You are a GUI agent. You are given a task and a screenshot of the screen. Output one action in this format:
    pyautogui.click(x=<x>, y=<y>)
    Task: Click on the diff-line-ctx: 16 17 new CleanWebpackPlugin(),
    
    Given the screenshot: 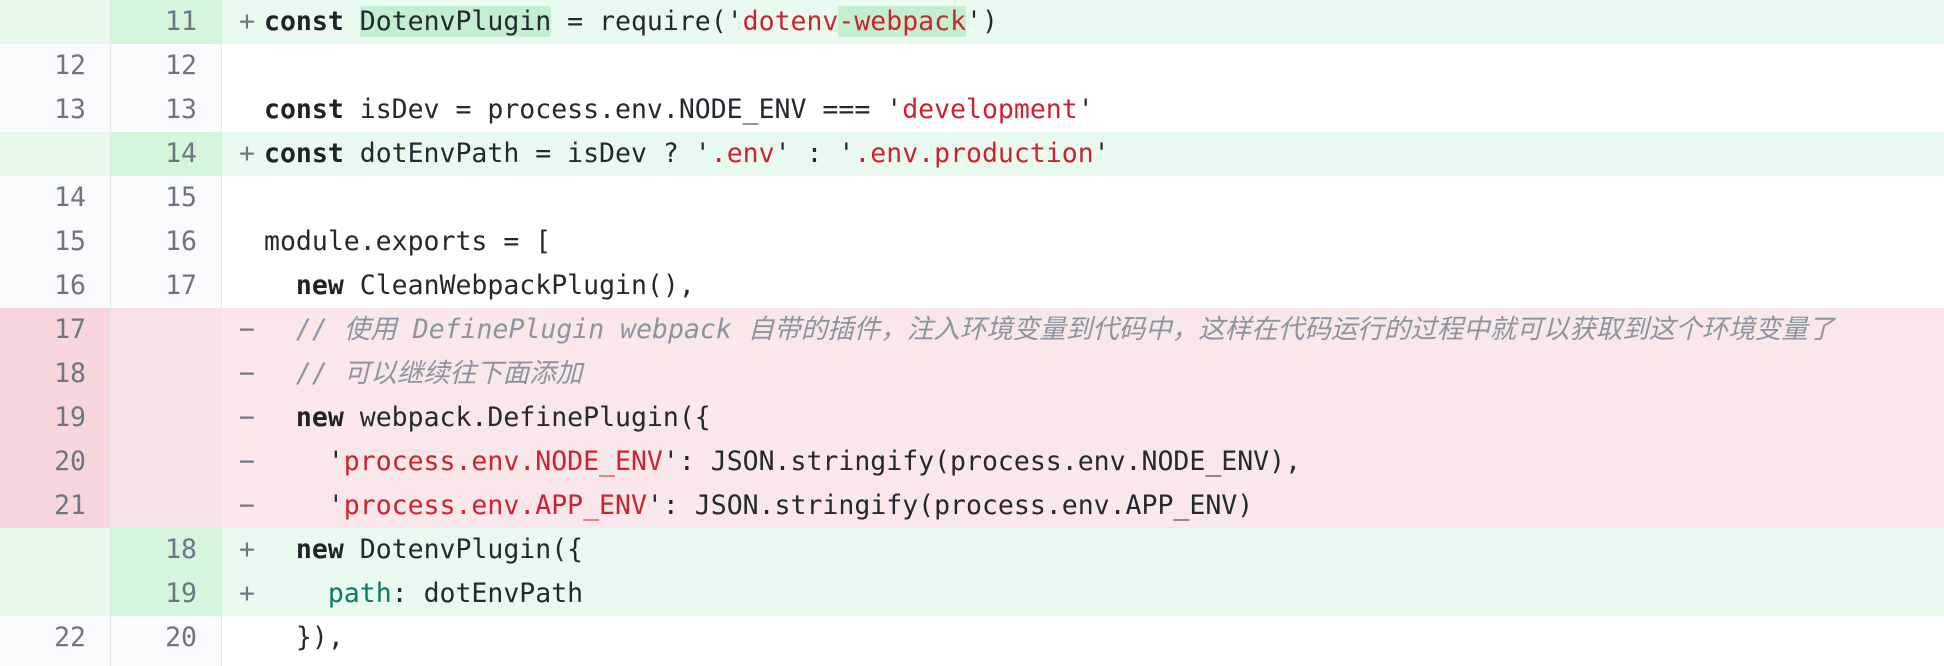 What is the action you would take?
    pyautogui.click(x=972, y=286)
    